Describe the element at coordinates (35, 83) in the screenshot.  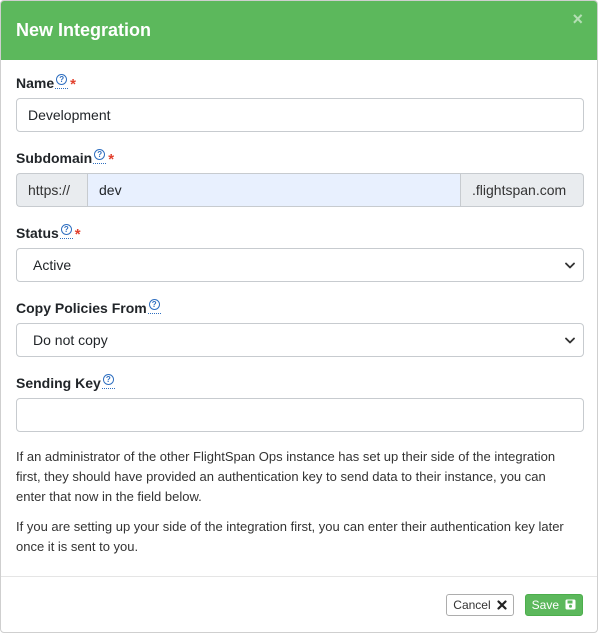
I see `name-label: Name` at that location.